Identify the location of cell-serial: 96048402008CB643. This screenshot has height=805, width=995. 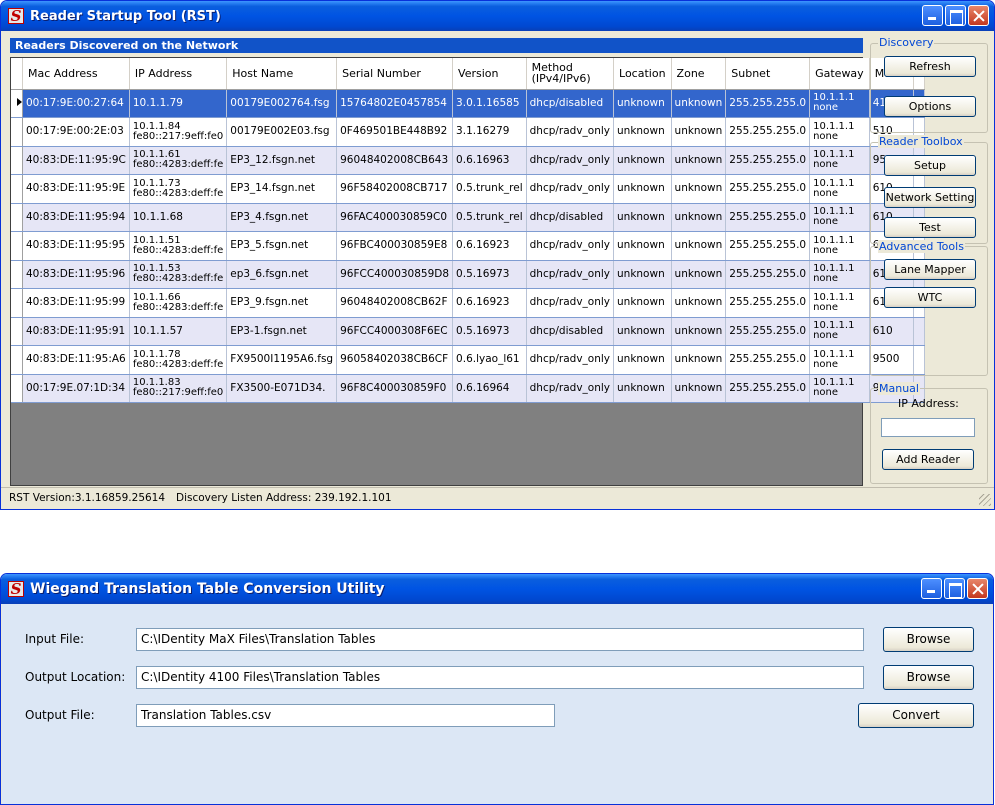
(395, 160).